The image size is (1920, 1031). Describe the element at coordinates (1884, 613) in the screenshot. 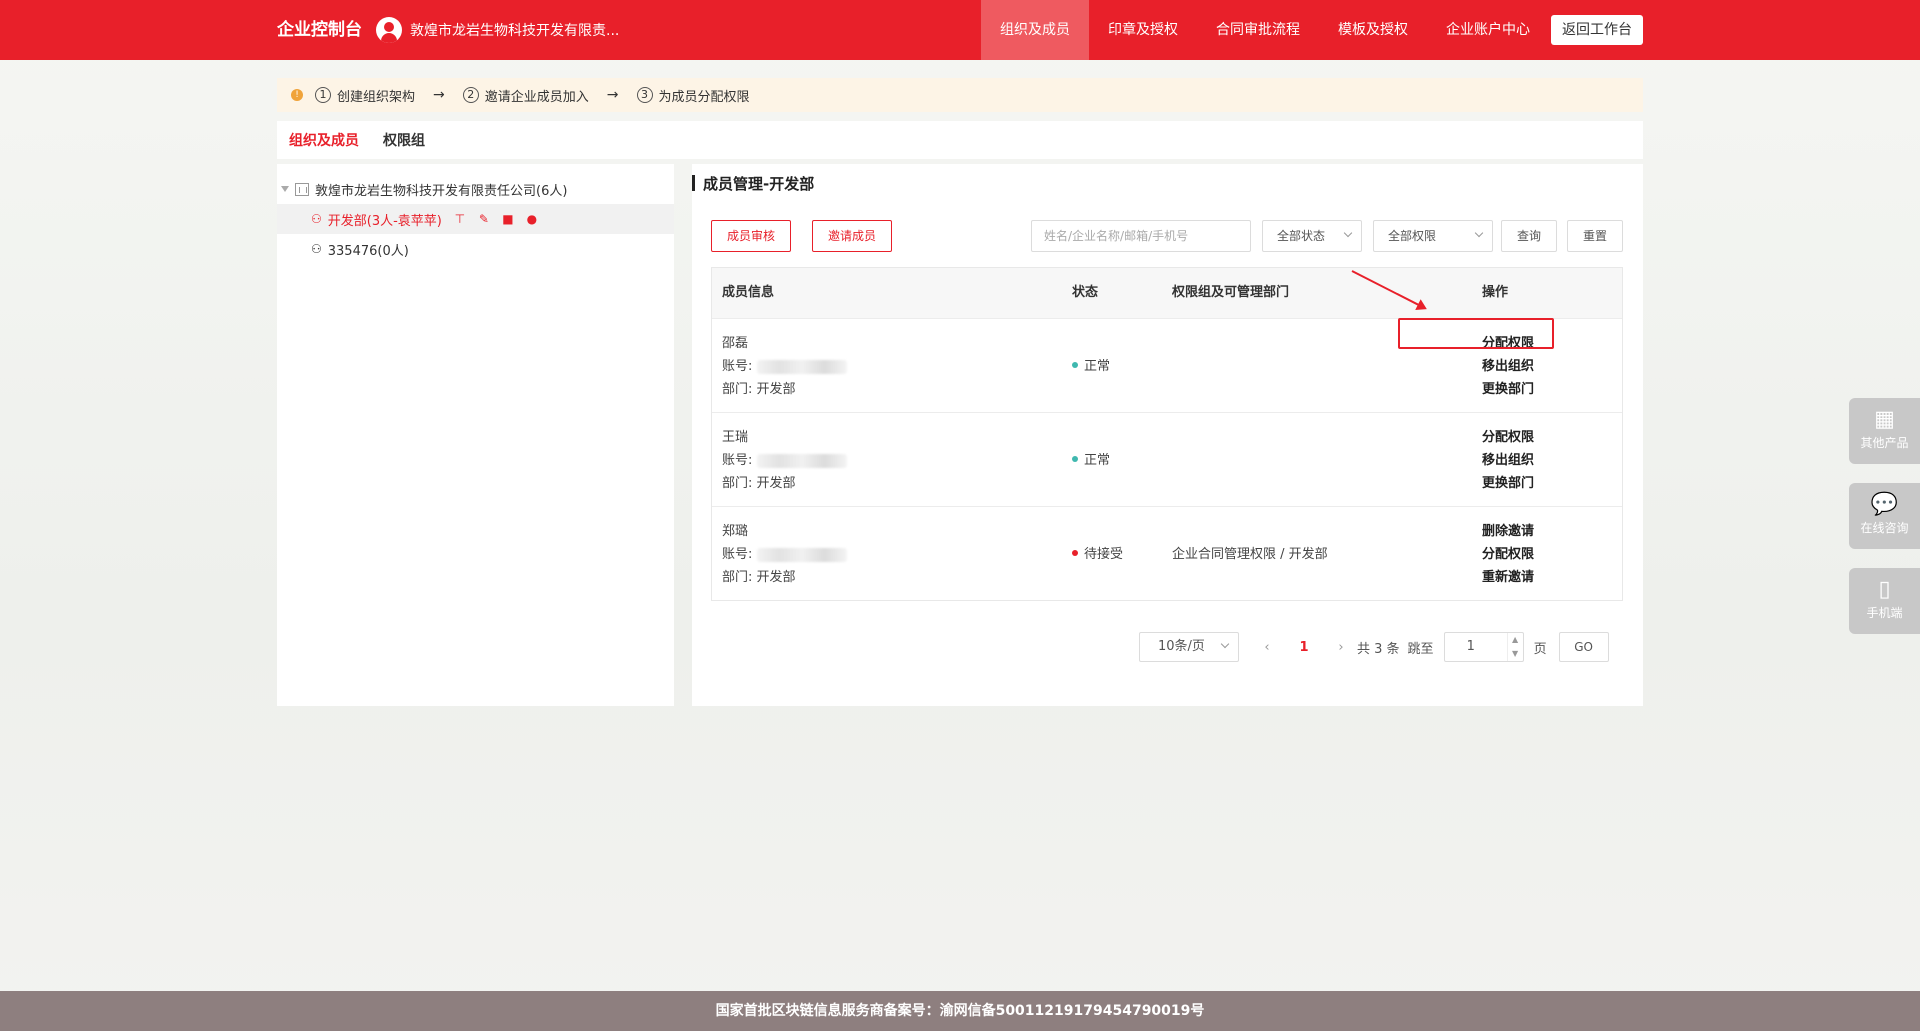

I see `float-label: 手机端` at that location.